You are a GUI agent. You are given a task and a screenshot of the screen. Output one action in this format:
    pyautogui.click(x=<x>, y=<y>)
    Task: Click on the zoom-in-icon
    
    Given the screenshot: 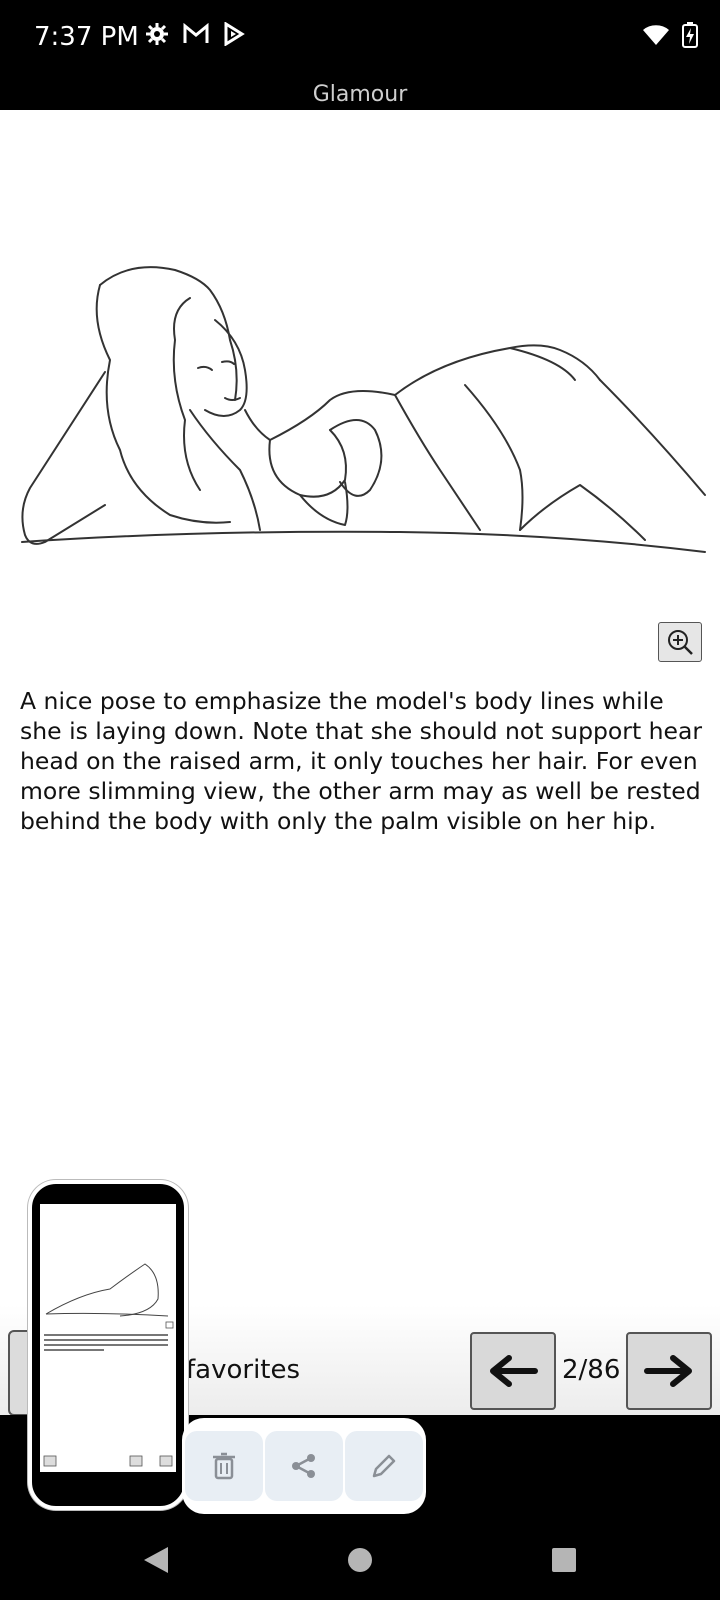 What is the action you would take?
    pyautogui.click(x=680, y=642)
    